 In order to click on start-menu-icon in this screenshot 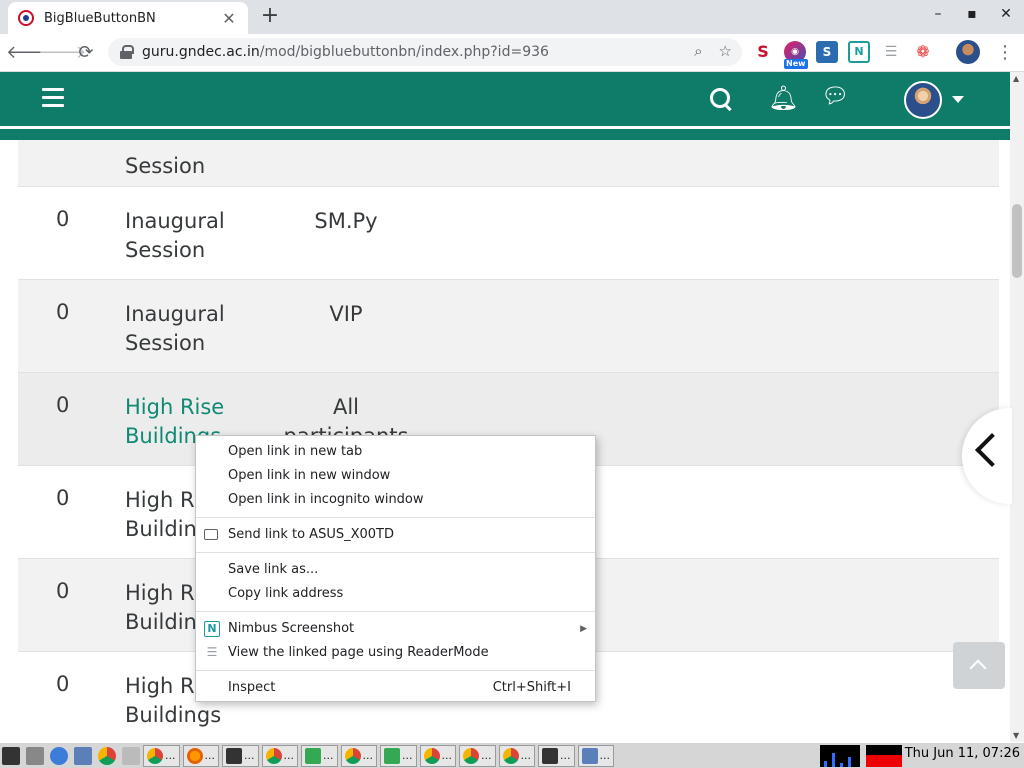, I will do `click(11, 755)`.